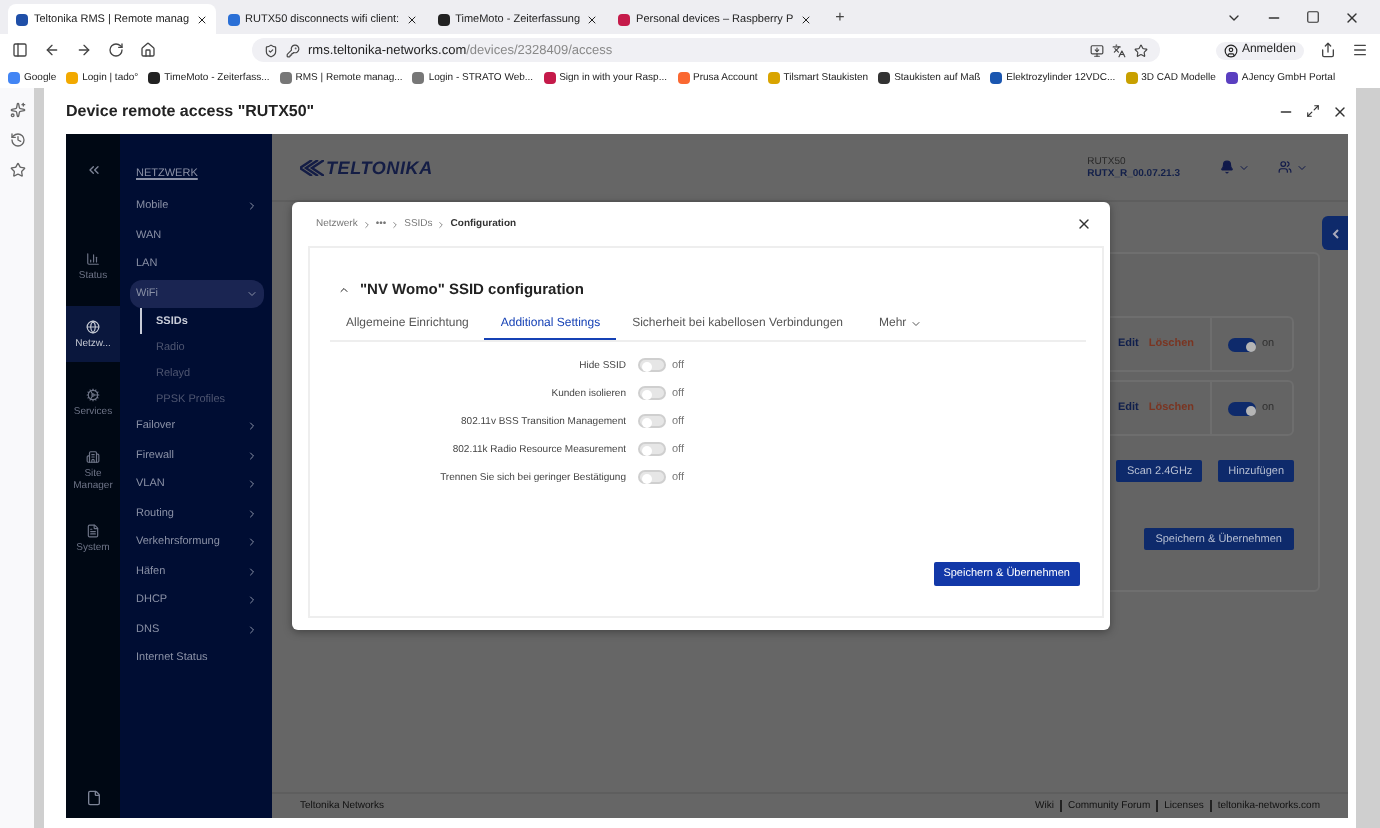 This screenshot has height=828, width=1380. What do you see at coordinates (17, 140) in the screenshot?
I see `history-icon` at bounding box center [17, 140].